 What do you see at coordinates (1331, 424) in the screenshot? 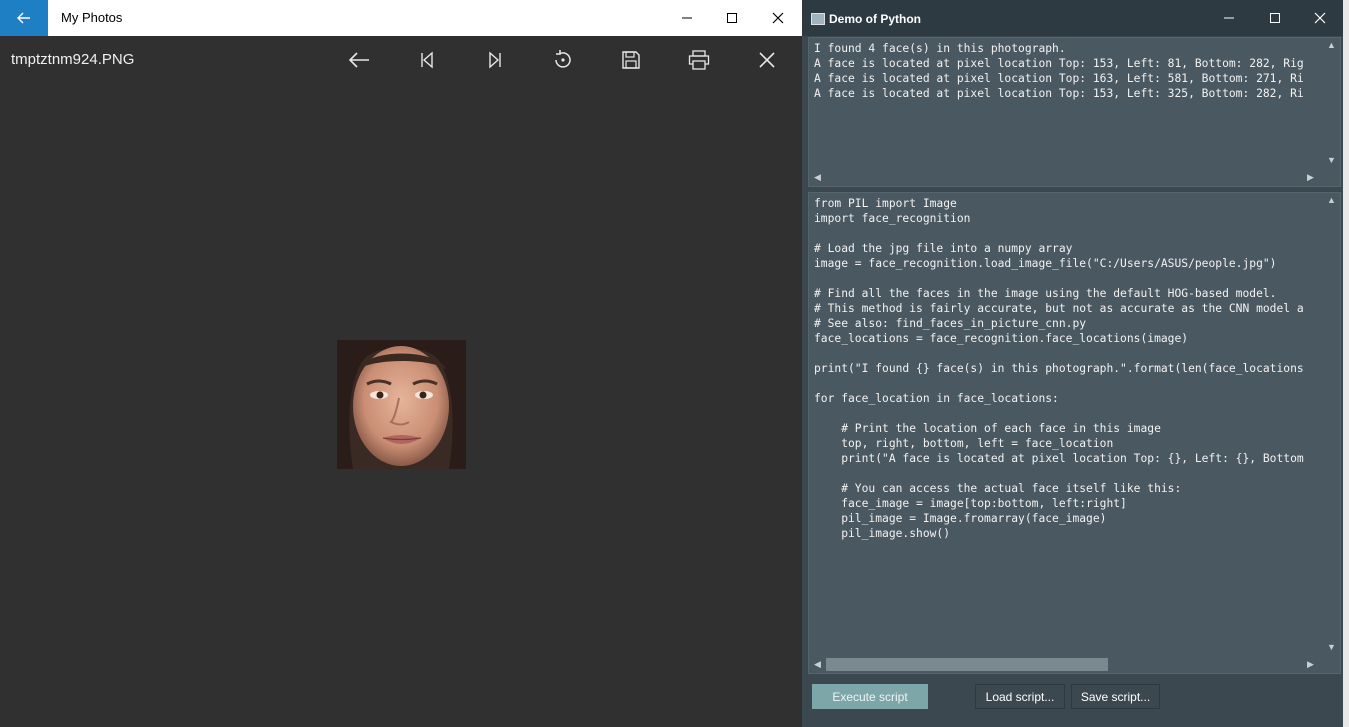
I see `script-vertical-scrollbar: ▲ ▼` at bounding box center [1331, 424].